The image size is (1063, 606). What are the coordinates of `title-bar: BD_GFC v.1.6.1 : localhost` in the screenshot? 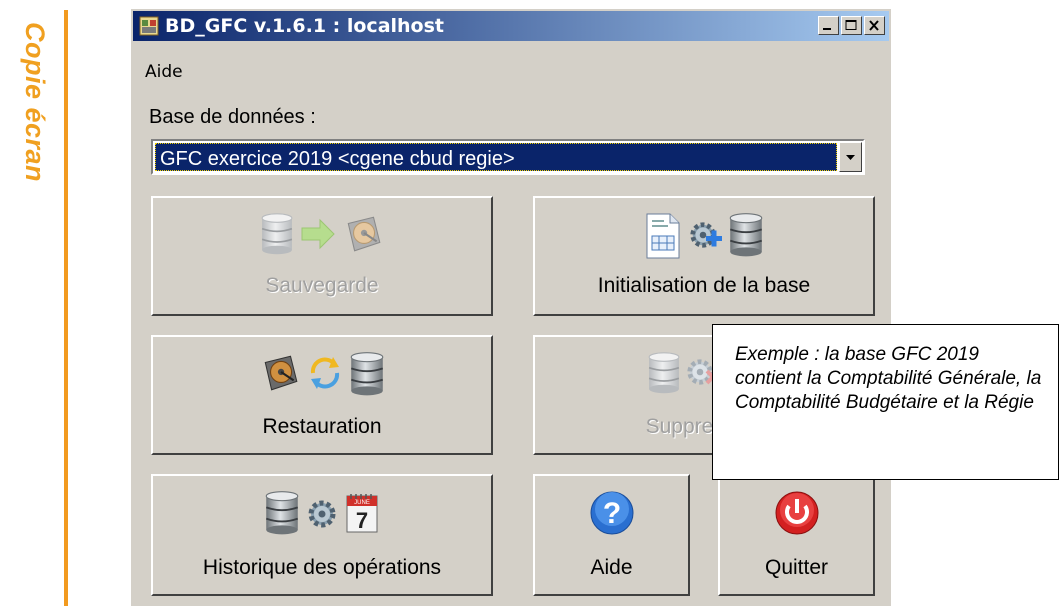 It's located at (511, 26).